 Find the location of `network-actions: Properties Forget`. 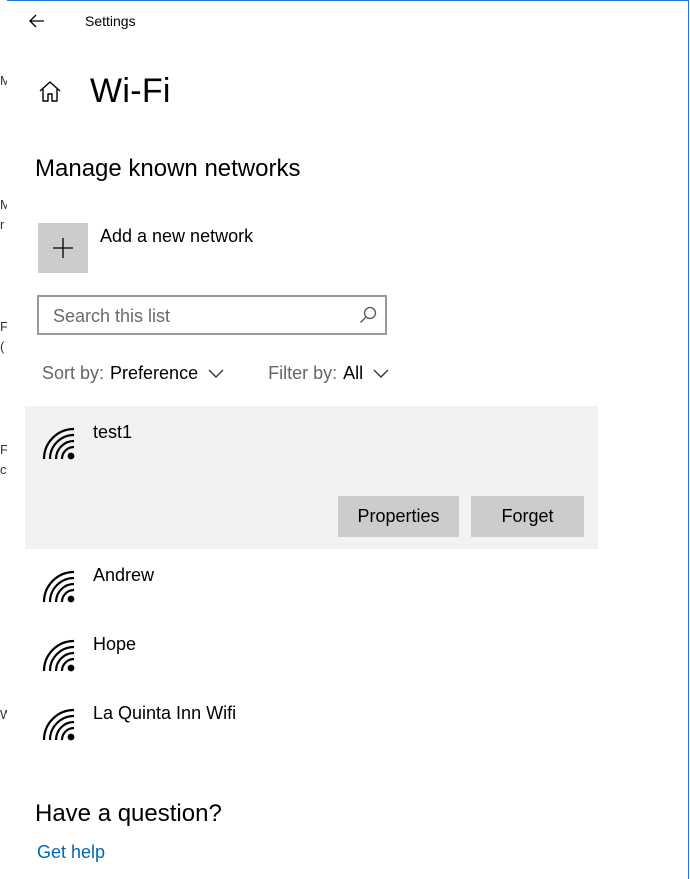

network-actions: Properties Forget is located at coordinates (461, 516).